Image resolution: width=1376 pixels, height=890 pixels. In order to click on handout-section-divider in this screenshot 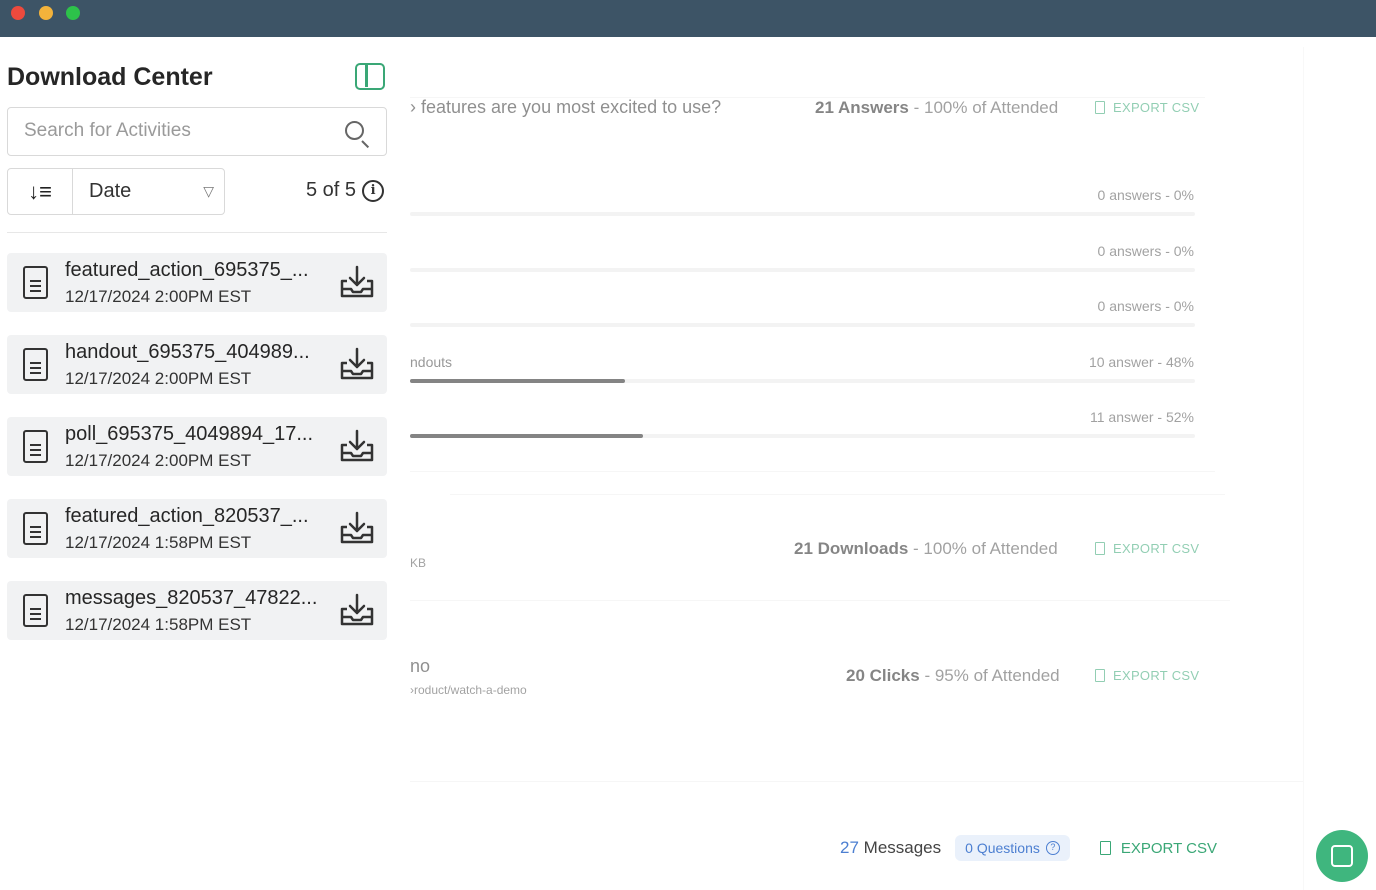, I will do `click(820, 600)`.